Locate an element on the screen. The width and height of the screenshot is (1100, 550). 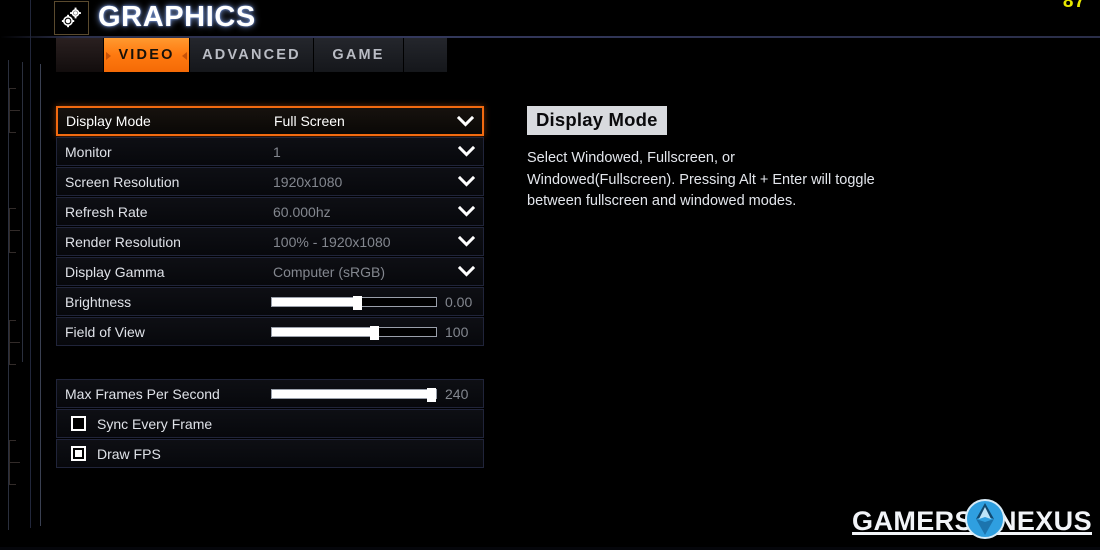
tab-bar: VIDEO ADVANCED GAME is located at coordinates (252, 55).